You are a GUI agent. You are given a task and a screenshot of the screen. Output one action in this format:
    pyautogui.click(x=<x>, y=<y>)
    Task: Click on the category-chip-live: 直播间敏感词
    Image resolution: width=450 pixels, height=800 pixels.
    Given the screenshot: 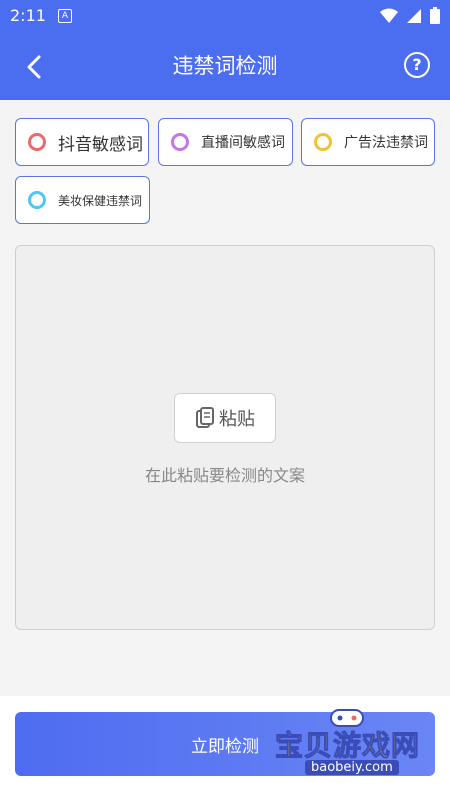 What is the action you would take?
    pyautogui.click(x=225, y=142)
    